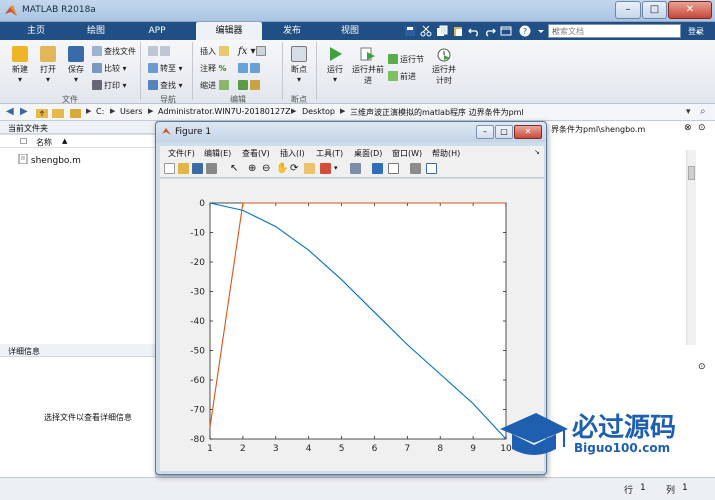 The width and height of the screenshot is (715, 500). I want to click on advance-button: 前进, so click(402, 76).